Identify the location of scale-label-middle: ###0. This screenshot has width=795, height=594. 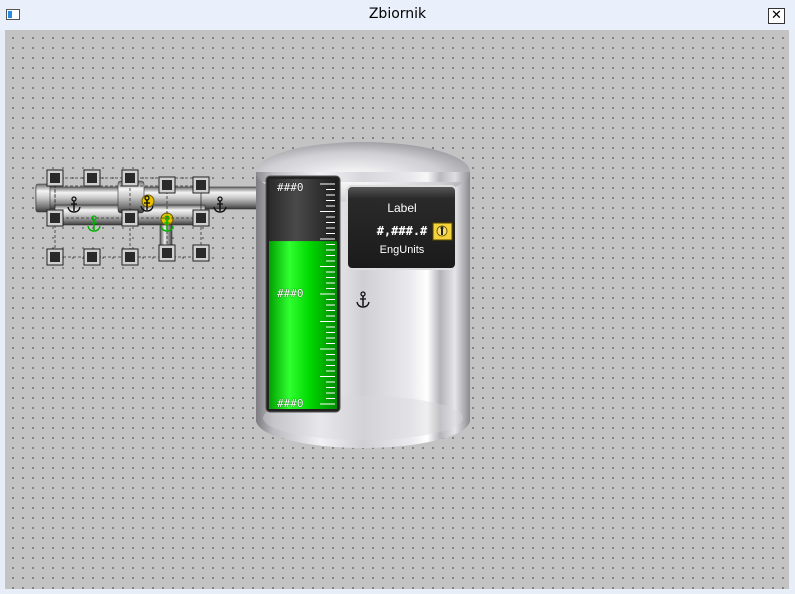
(290, 293).